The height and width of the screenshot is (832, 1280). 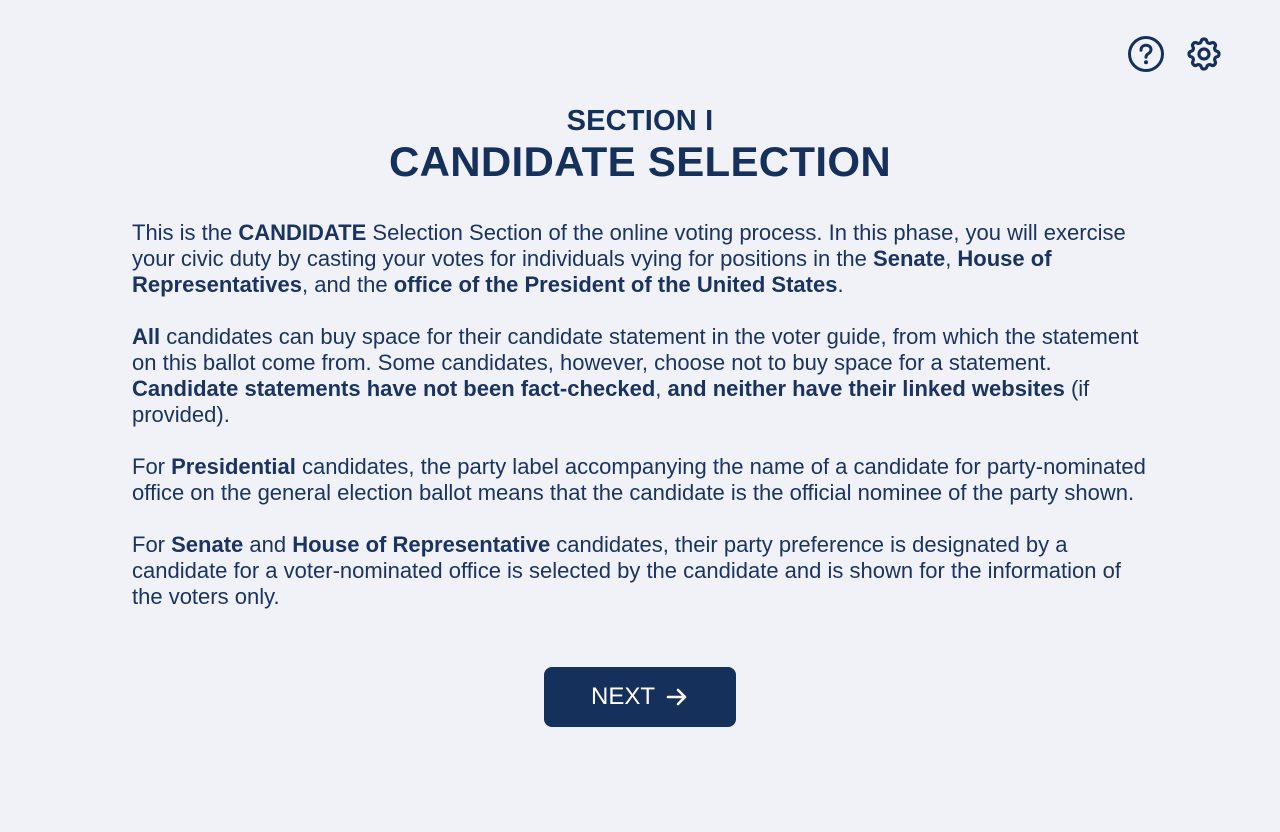 What do you see at coordinates (233, 466) in the screenshot?
I see `bold-segment: Presidential` at bounding box center [233, 466].